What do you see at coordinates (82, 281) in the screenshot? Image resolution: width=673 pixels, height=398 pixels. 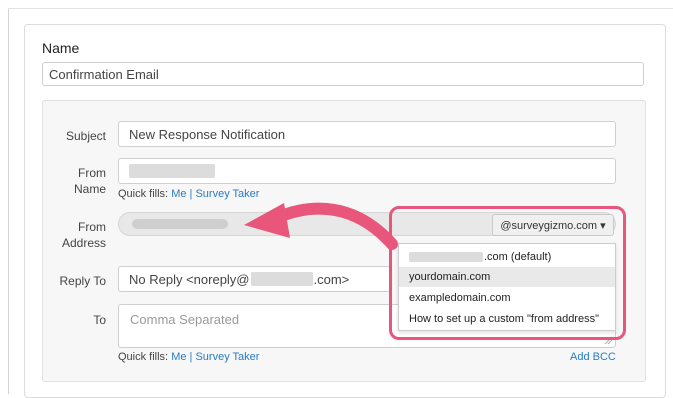 I see `reply-to-label: Reply To` at bounding box center [82, 281].